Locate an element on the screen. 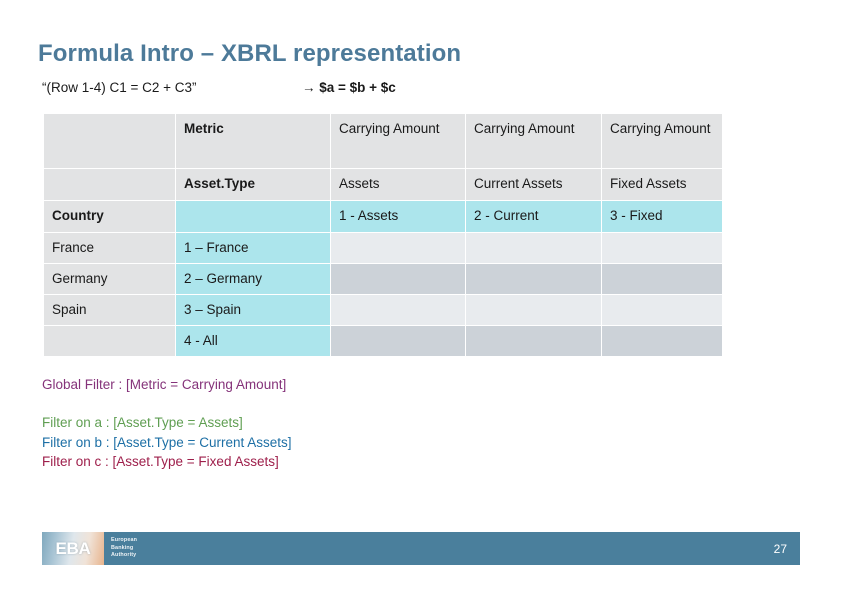  cell-metric-c1: Carrying Amount is located at coordinates (398, 141).